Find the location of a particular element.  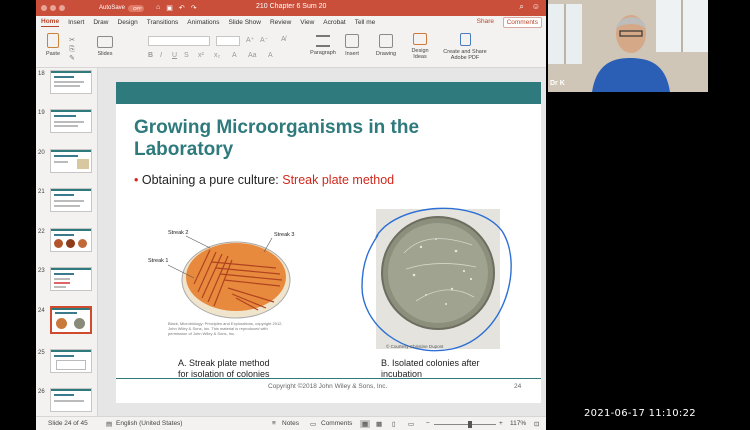

home-icon: ⌂ is located at coordinates (158, 8).